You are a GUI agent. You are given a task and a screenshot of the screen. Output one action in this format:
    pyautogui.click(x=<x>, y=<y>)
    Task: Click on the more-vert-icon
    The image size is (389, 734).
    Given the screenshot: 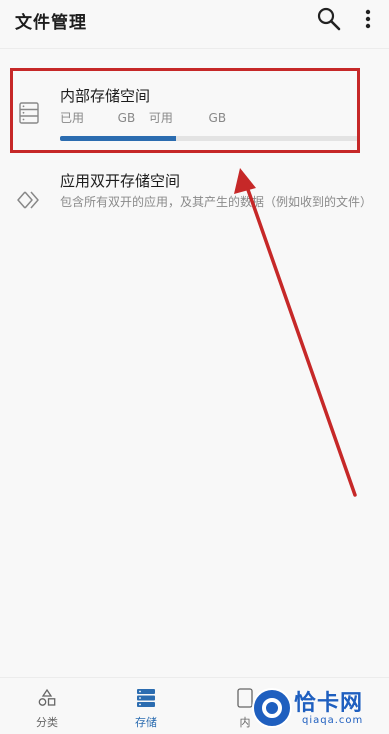 What is the action you would take?
    pyautogui.click(x=368, y=19)
    